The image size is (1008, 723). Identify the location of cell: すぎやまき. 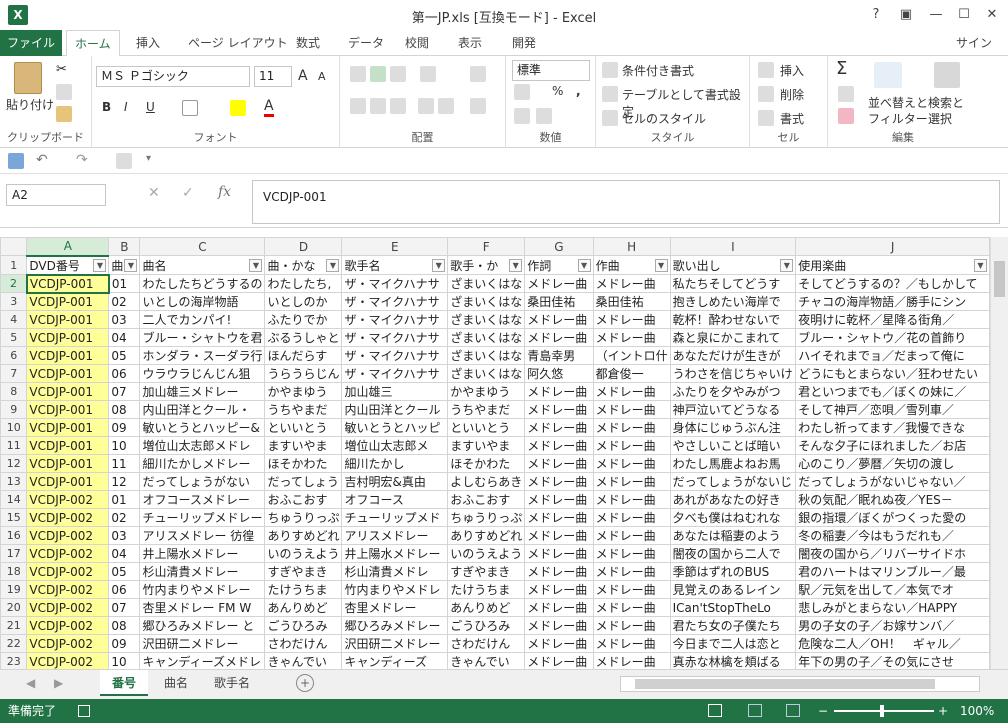
(303, 571).